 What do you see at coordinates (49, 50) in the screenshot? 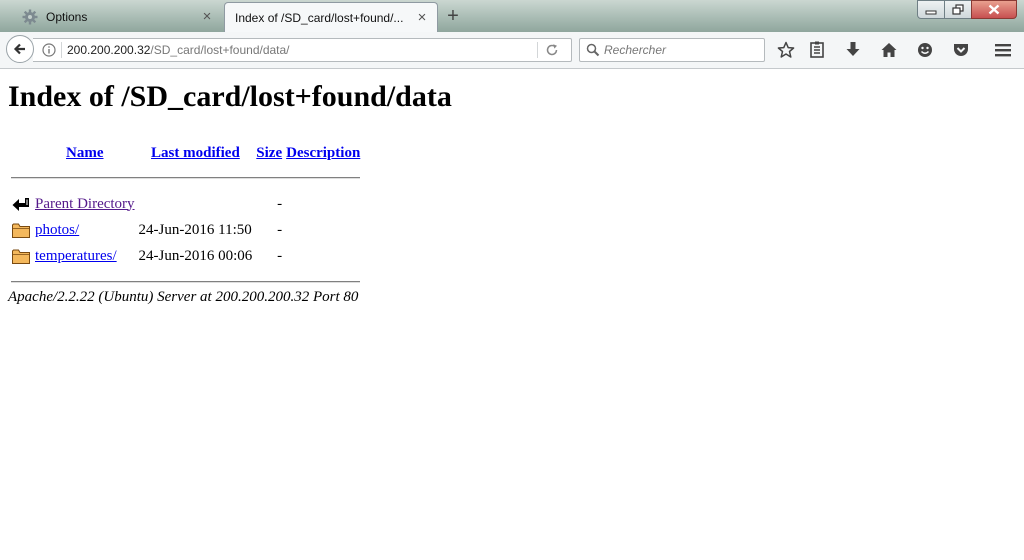
I see `info-icon` at bounding box center [49, 50].